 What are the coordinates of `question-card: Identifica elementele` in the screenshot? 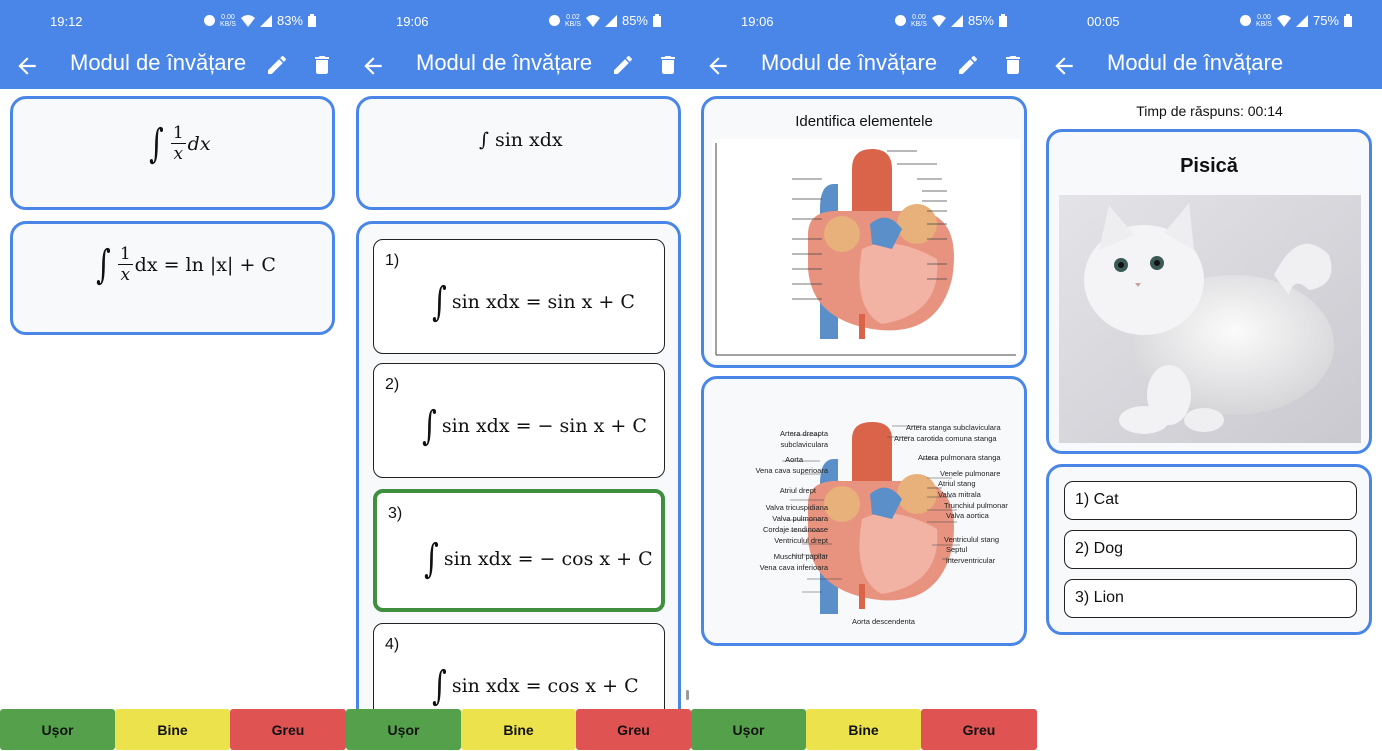 It's located at (864, 232).